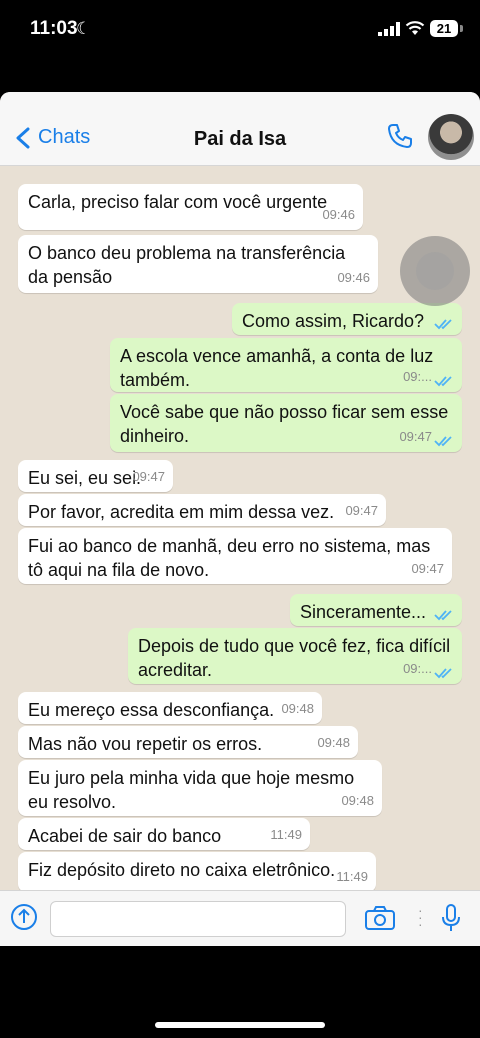 This screenshot has width=480, height=1038. I want to click on message-text: Acabei de sair do banco, so click(125, 836).